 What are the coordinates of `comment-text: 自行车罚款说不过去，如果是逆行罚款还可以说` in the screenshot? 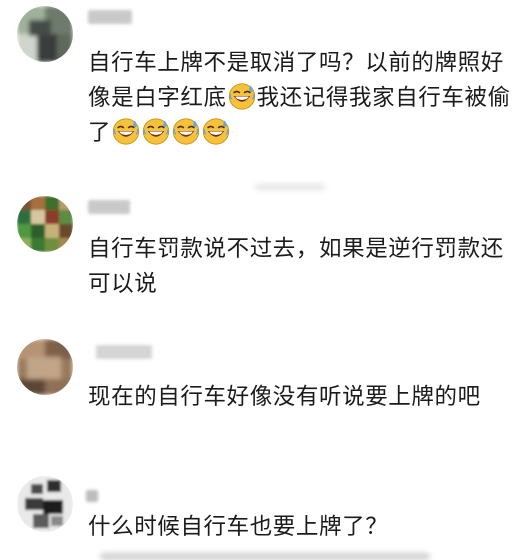 It's located at (296, 266).